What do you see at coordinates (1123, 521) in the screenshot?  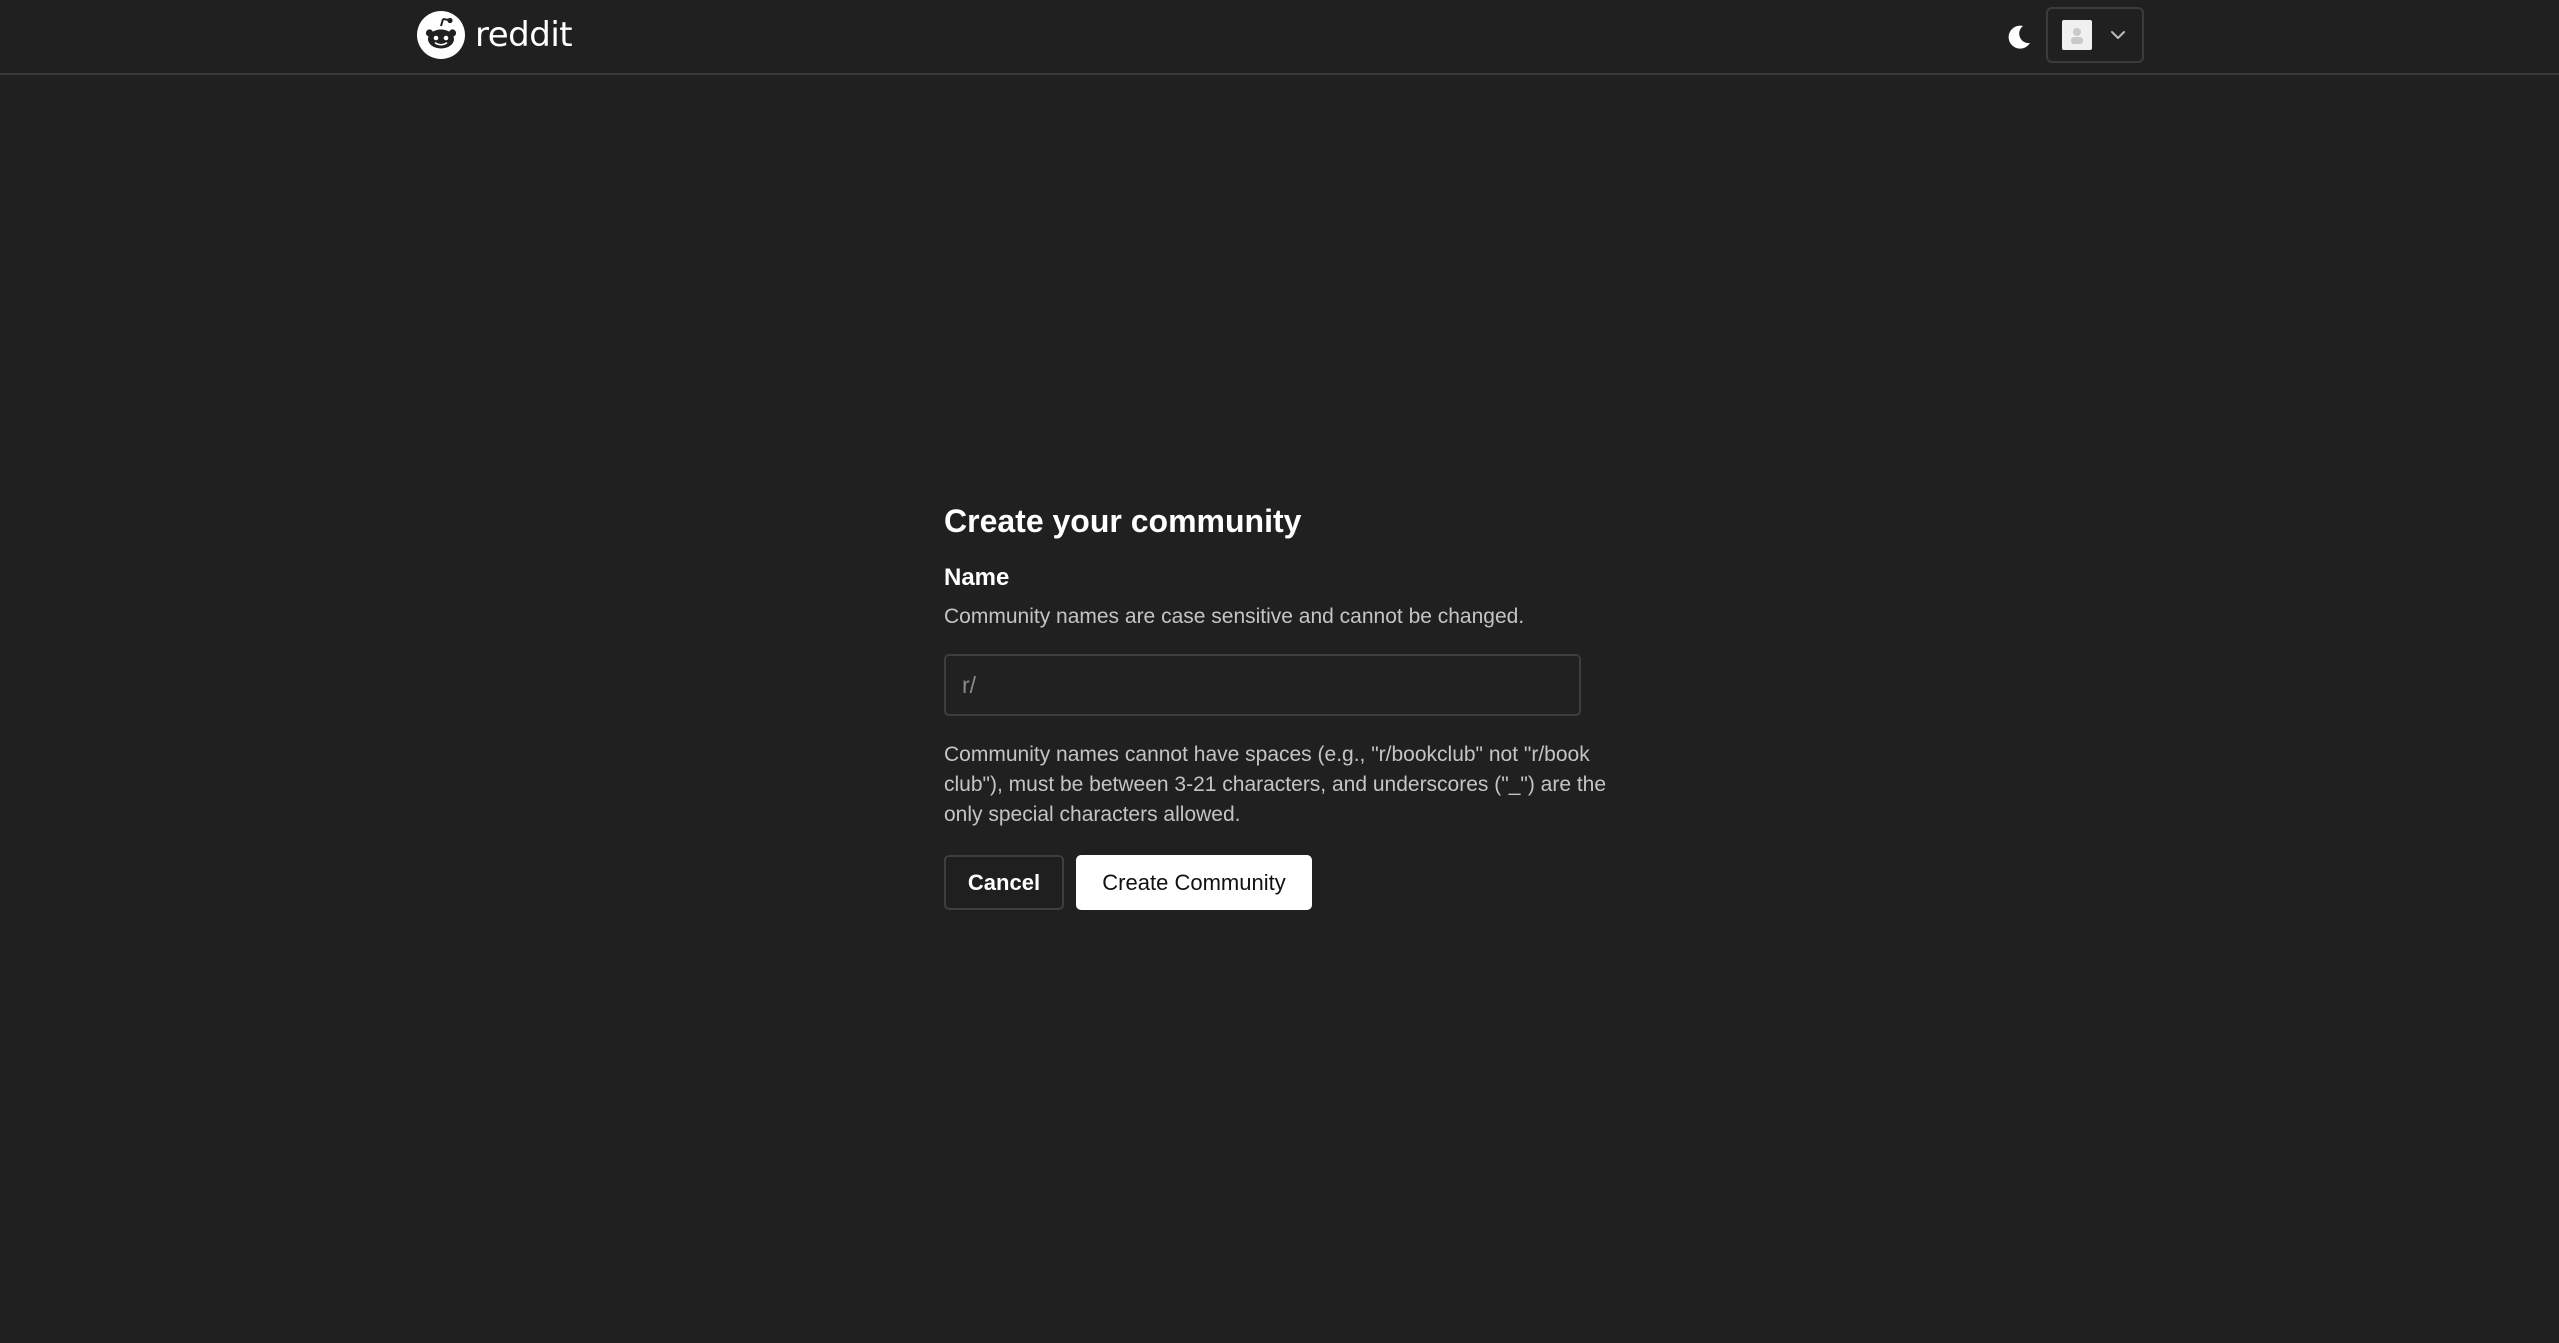 I see `page-title: Create your community` at bounding box center [1123, 521].